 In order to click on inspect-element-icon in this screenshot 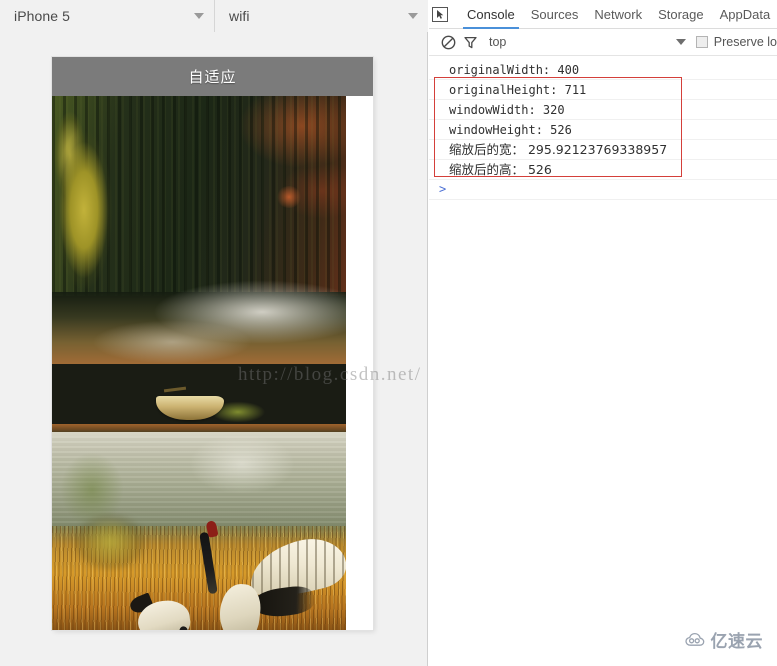, I will do `click(440, 14)`.